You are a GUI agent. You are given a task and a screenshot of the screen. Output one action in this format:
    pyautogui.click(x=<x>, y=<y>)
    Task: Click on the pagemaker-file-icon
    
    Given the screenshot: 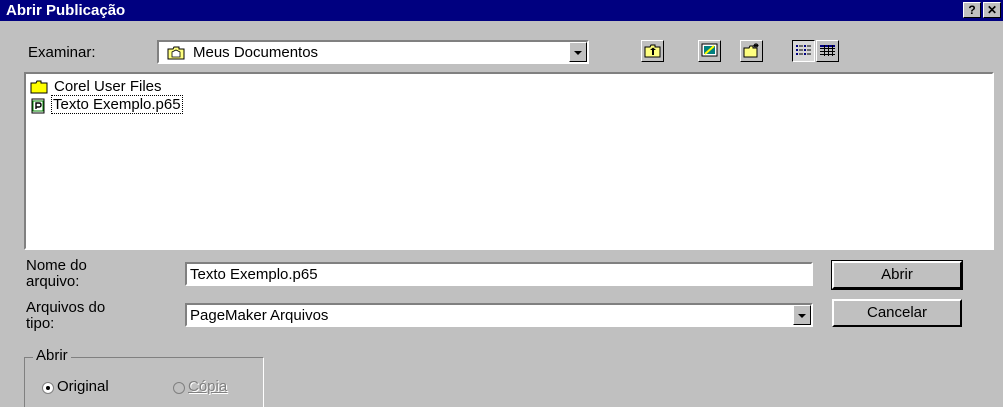 What is the action you would take?
    pyautogui.click(x=39, y=108)
    